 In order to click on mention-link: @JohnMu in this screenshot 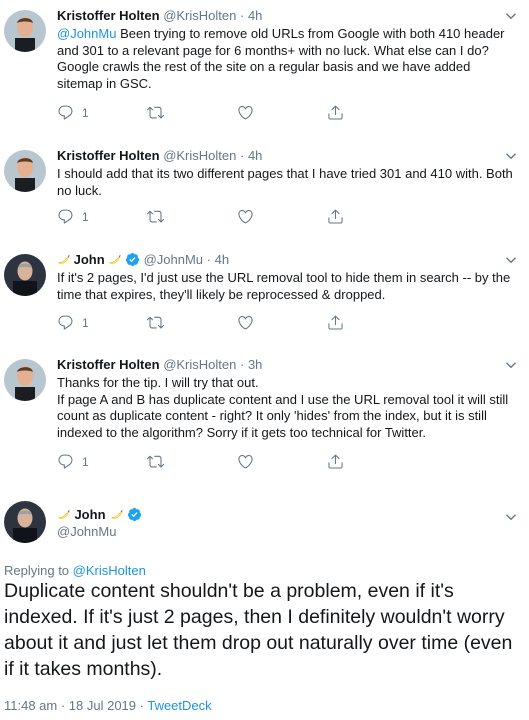, I will do `click(86, 33)`.